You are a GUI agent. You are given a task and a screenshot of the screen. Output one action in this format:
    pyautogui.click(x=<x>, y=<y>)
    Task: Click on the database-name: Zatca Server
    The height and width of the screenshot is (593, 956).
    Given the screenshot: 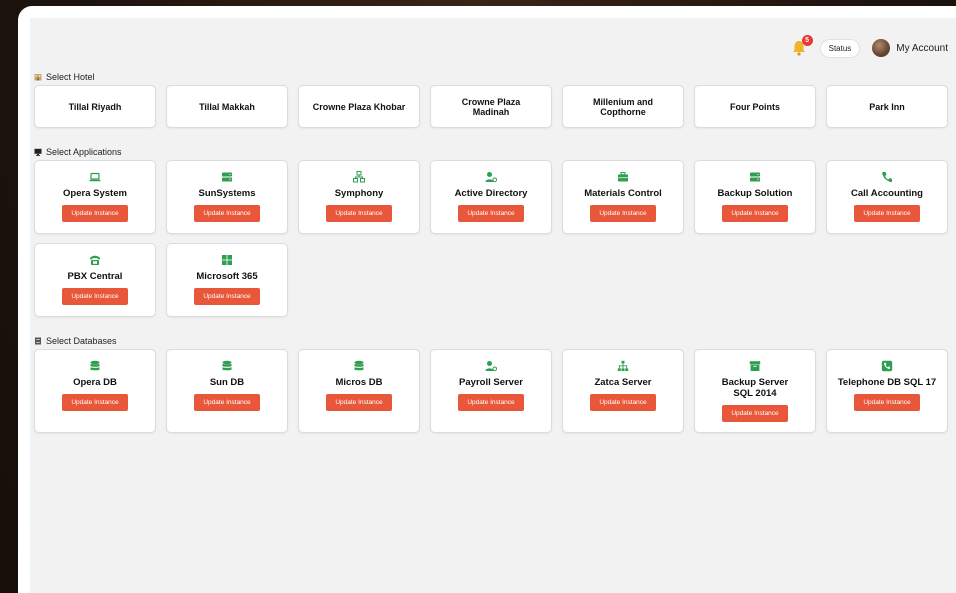 What is the action you would take?
    pyautogui.click(x=623, y=382)
    